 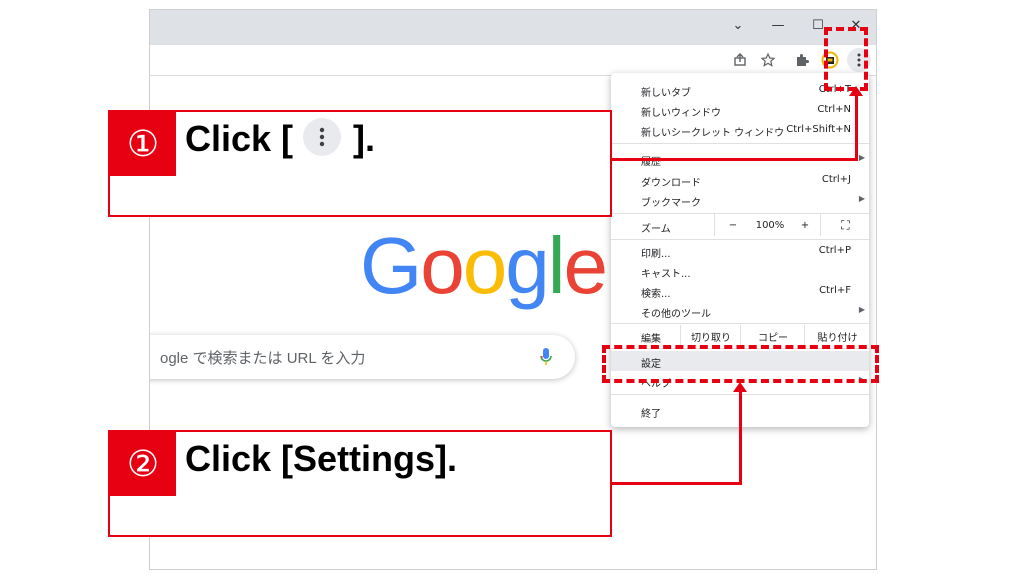 I want to click on zoom-in-button: +, so click(x=805, y=225).